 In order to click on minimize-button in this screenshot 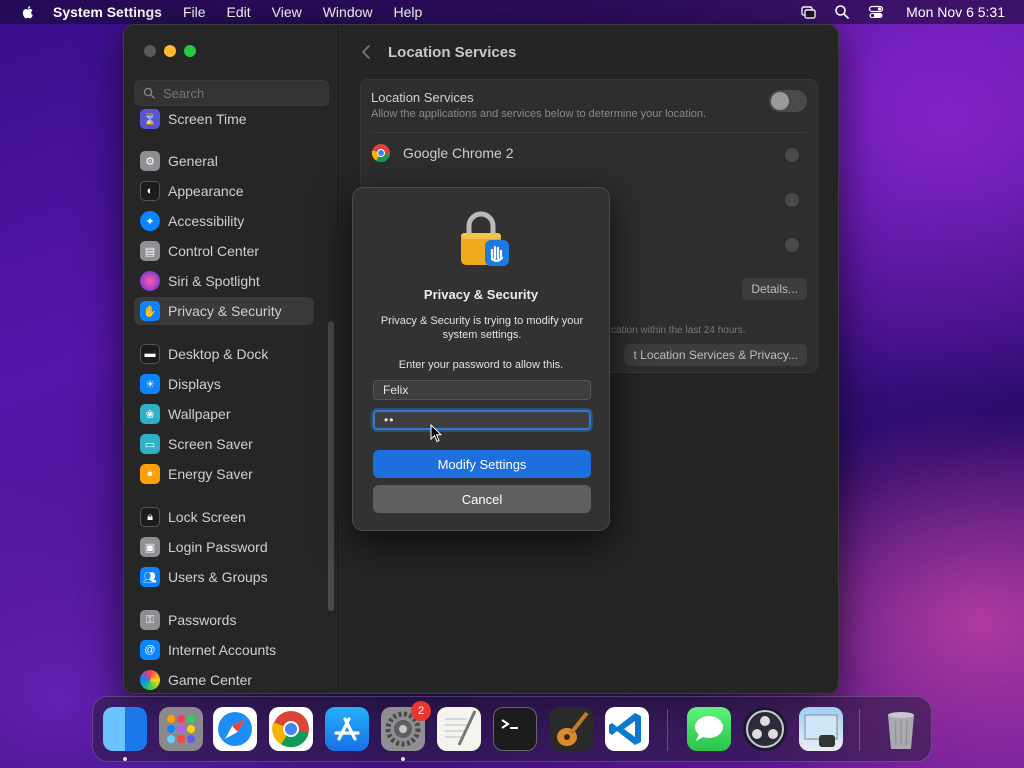, I will do `click(170, 51)`.